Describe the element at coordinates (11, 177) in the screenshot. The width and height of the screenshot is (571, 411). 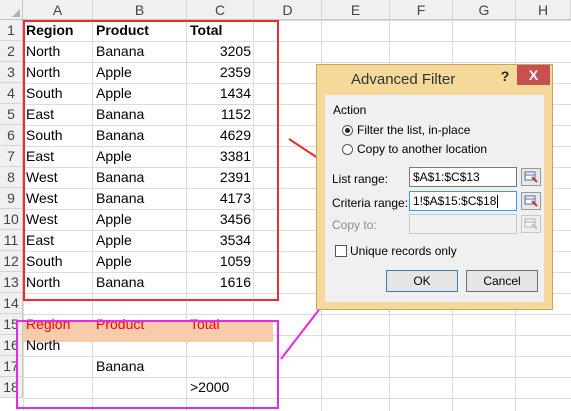
I see `row-header-8: 8` at that location.